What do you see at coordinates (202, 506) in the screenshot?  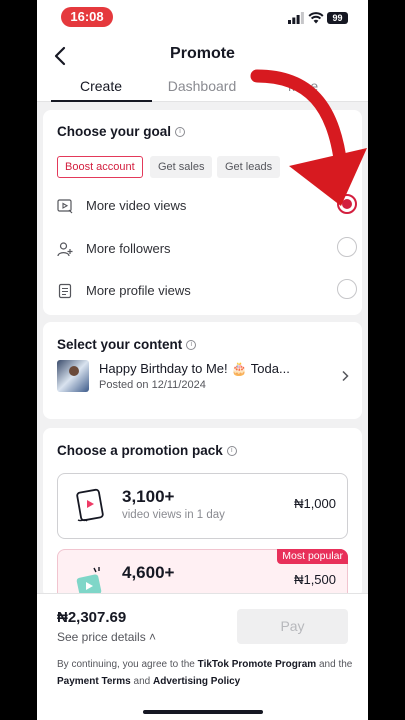 I see `pack-option: 3,100+ video views in 1 day ₦1,000` at bounding box center [202, 506].